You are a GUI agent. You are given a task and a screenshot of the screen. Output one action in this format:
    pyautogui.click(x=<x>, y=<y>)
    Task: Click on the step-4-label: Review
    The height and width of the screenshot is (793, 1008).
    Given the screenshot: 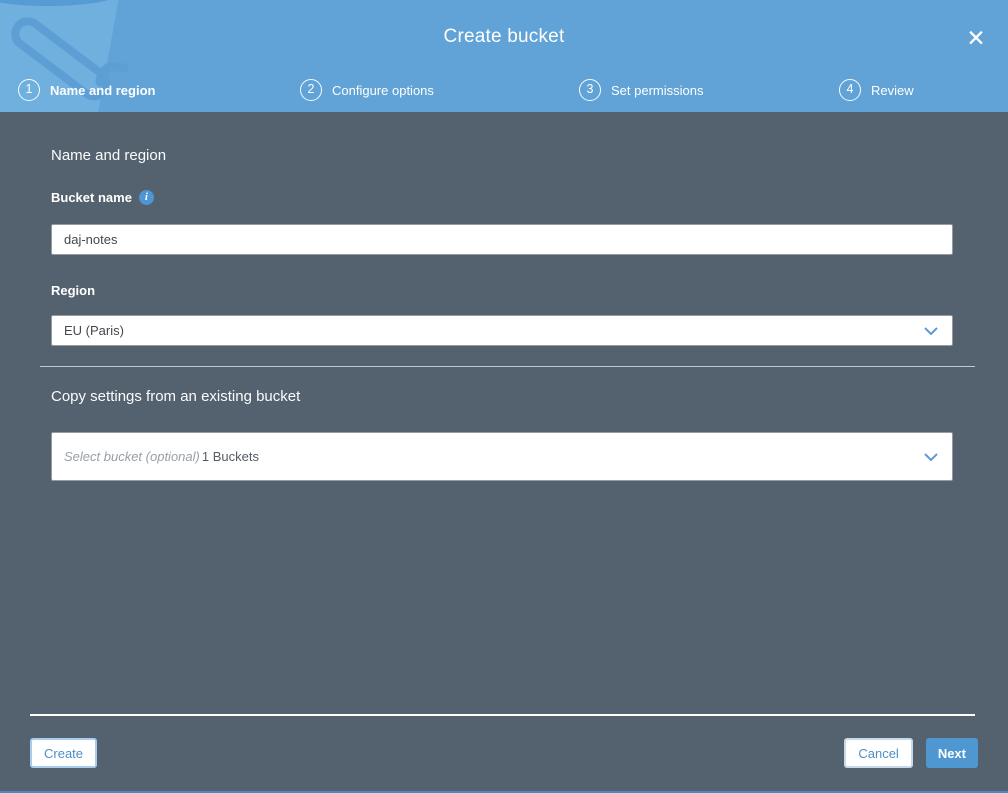 What is the action you would take?
    pyautogui.click(x=892, y=90)
    